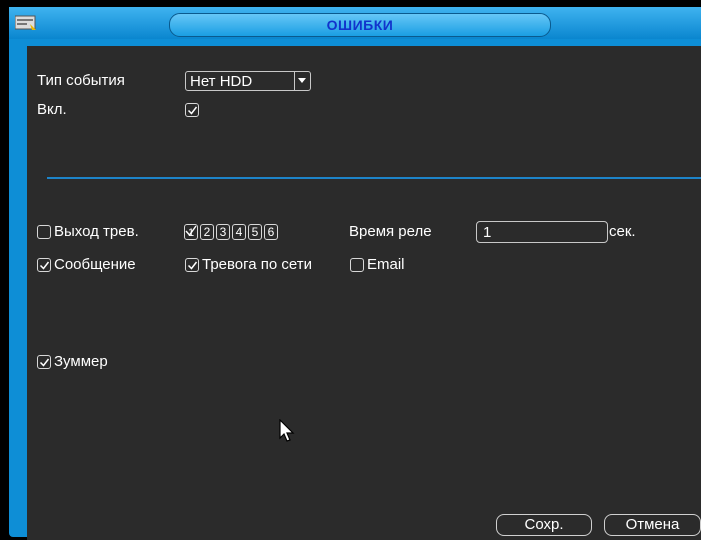  What do you see at coordinates (44, 232) in the screenshot?
I see `alarm-out-checkbox` at bounding box center [44, 232].